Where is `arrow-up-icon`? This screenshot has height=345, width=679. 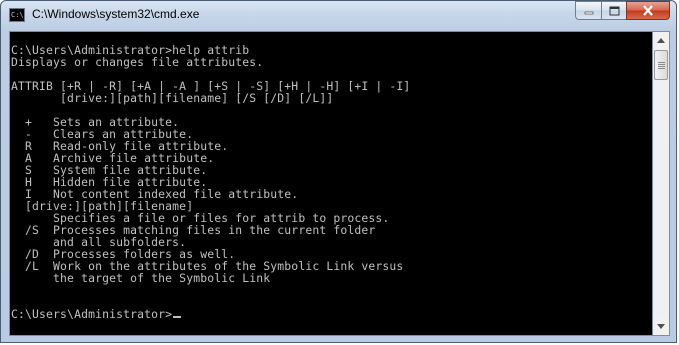
arrow-up-icon is located at coordinates (661, 40).